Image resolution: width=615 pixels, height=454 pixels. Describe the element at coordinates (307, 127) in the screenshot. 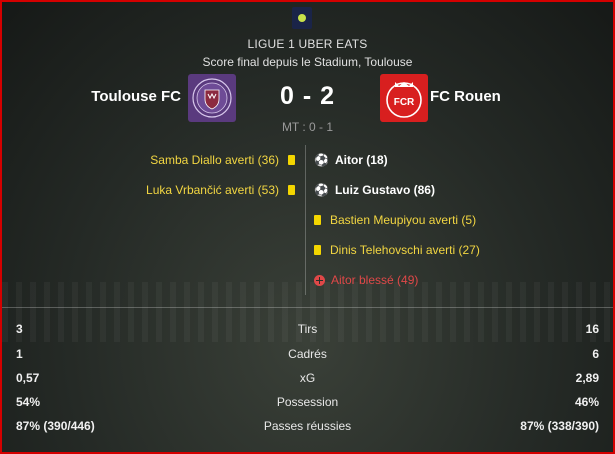

I see `halftime-score: MT : 0 - 1` at that location.